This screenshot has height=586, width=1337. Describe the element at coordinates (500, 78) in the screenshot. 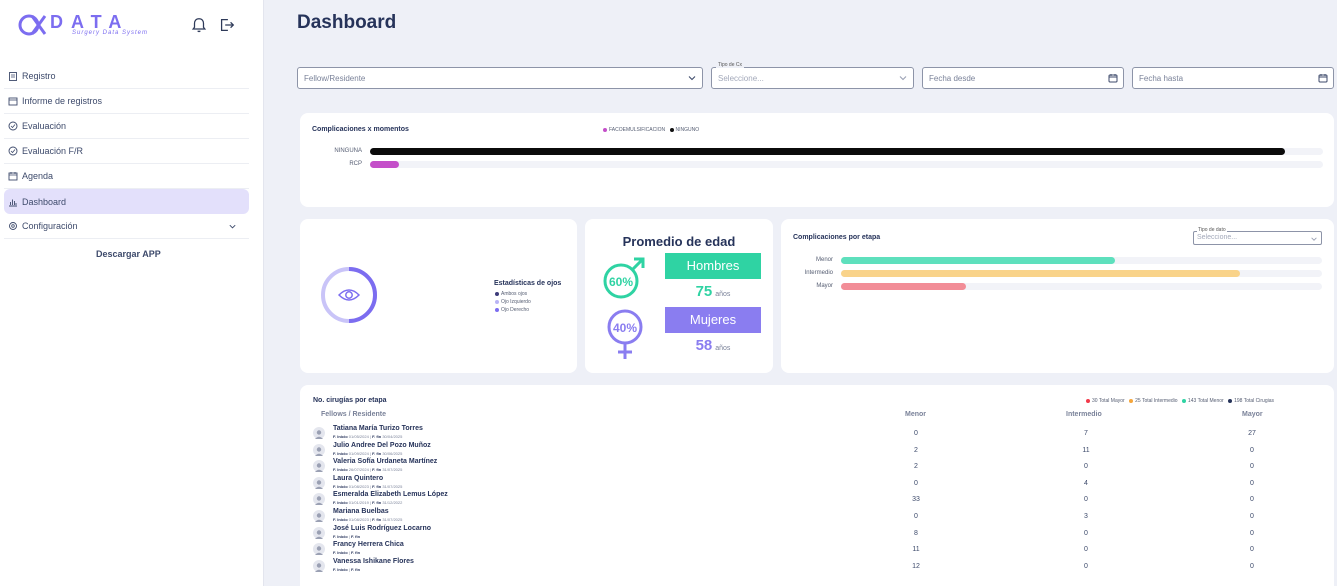

I see `fellow-select: Fellow/Residente` at that location.